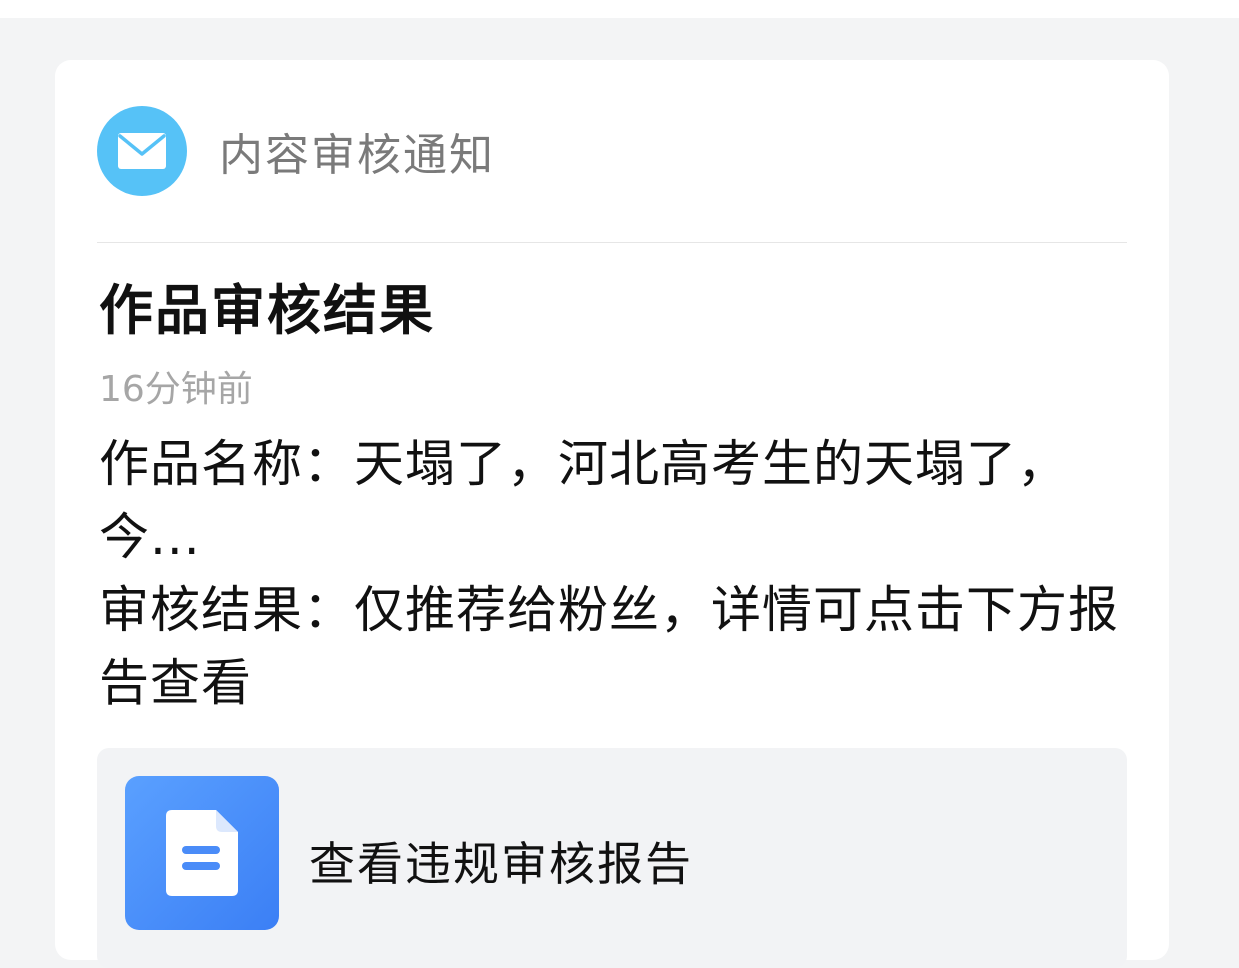  I want to click on notification-header: 内容审核通知, so click(296, 151).